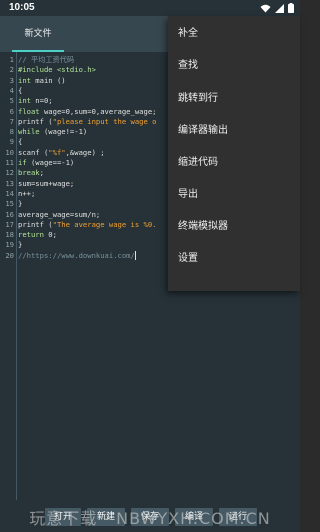  What do you see at coordinates (63, 517) in the screenshot?
I see `open-button: 打开` at bounding box center [63, 517].